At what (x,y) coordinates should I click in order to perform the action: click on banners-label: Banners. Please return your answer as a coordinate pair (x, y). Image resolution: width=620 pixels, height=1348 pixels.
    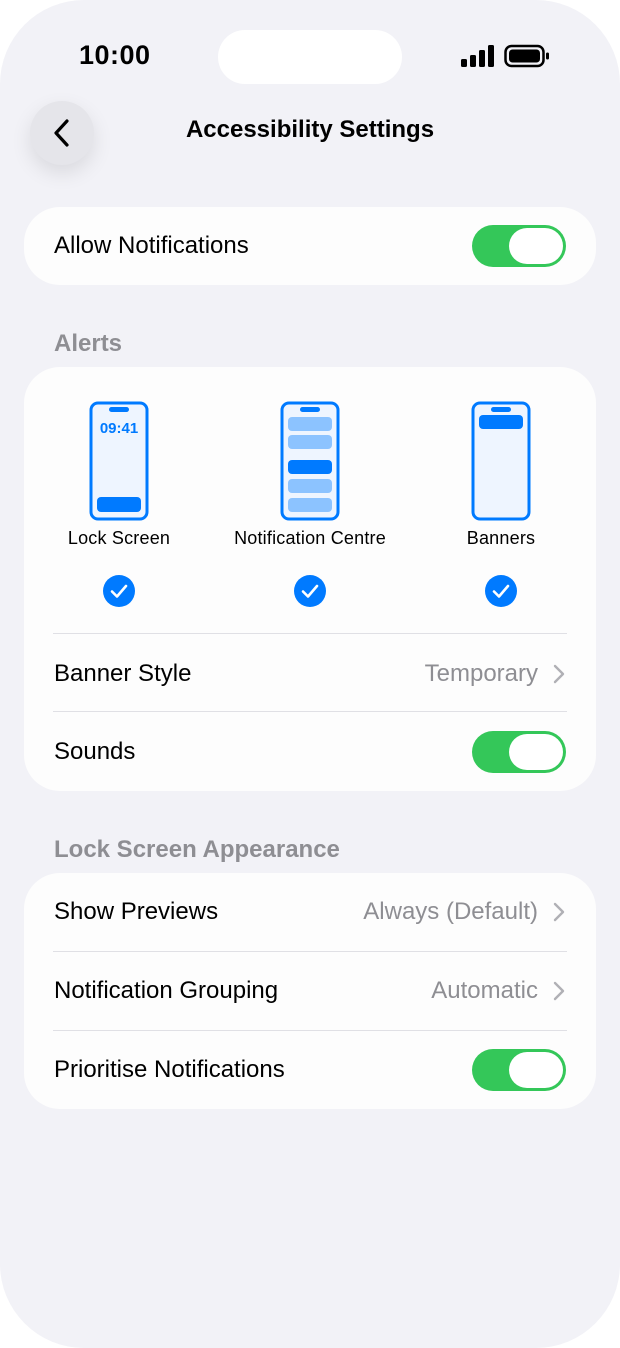
    Looking at the image, I should click on (501, 538).